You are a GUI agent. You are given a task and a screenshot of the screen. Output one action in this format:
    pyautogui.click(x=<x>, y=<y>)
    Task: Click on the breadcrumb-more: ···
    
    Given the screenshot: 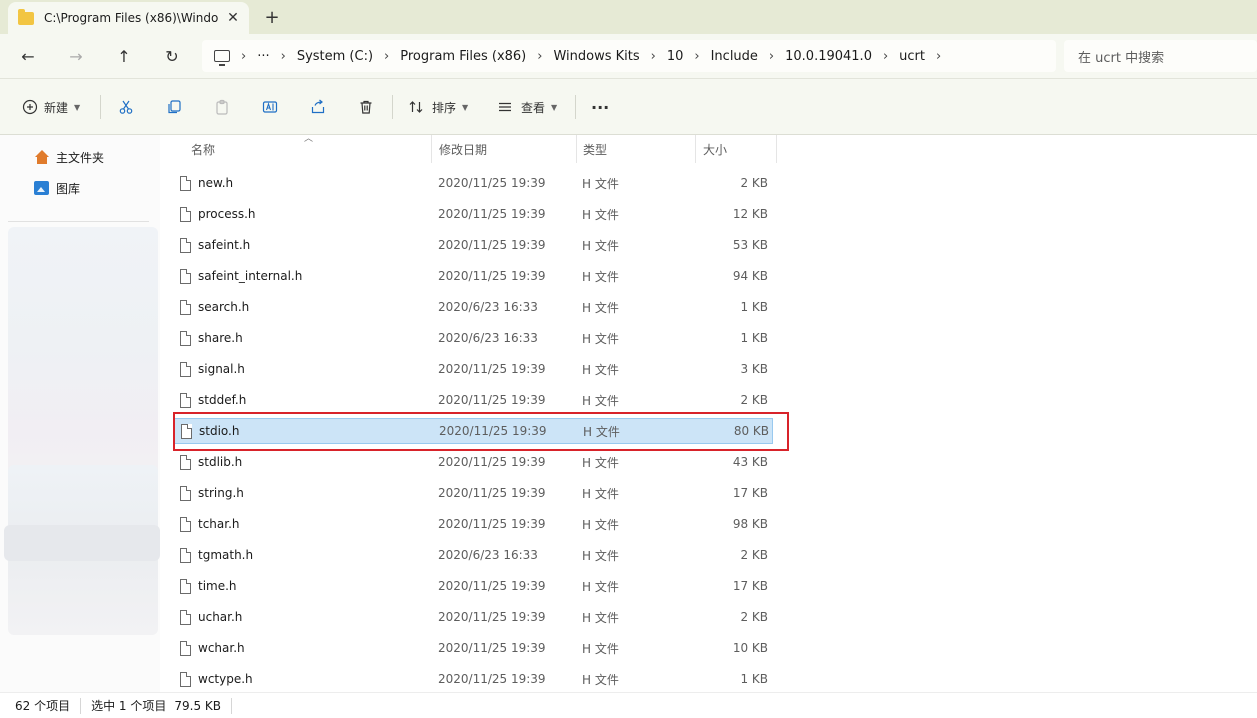 What is the action you would take?
    pyautogui.click(x=263, y=56)
    